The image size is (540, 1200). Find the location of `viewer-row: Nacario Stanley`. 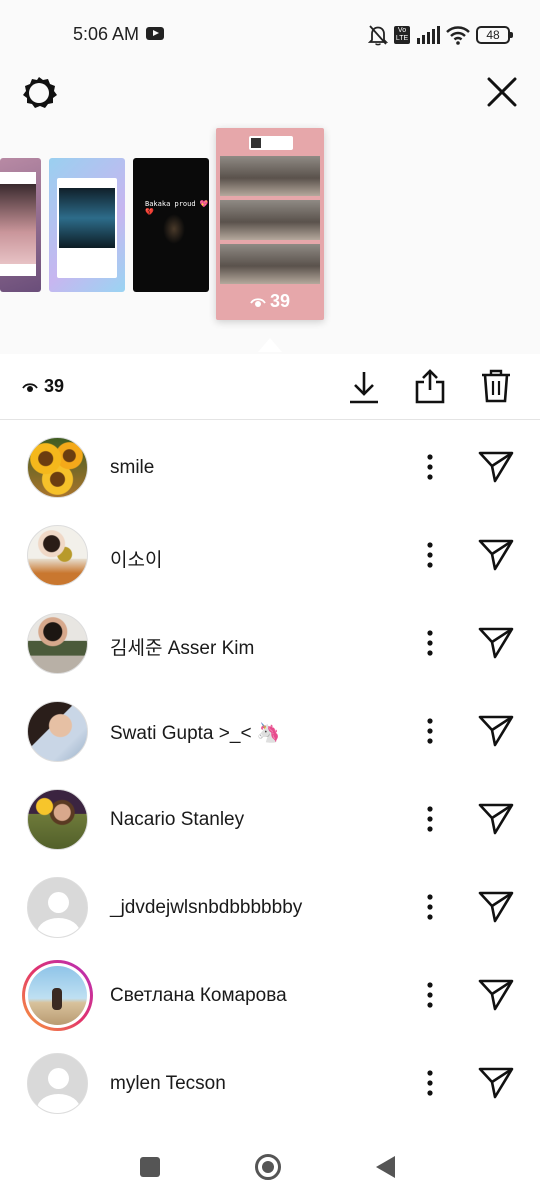

viewer-row: Nacario Stanley is located at coordinates (270, 817).